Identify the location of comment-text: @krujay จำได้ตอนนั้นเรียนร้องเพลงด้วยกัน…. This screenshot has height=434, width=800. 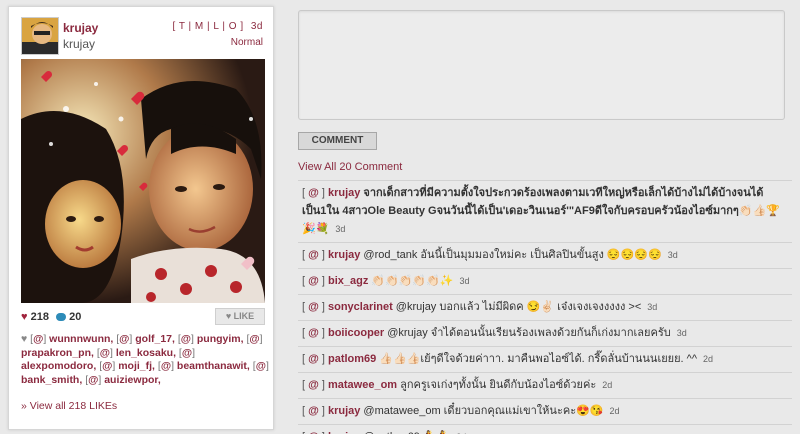
(529, 333).